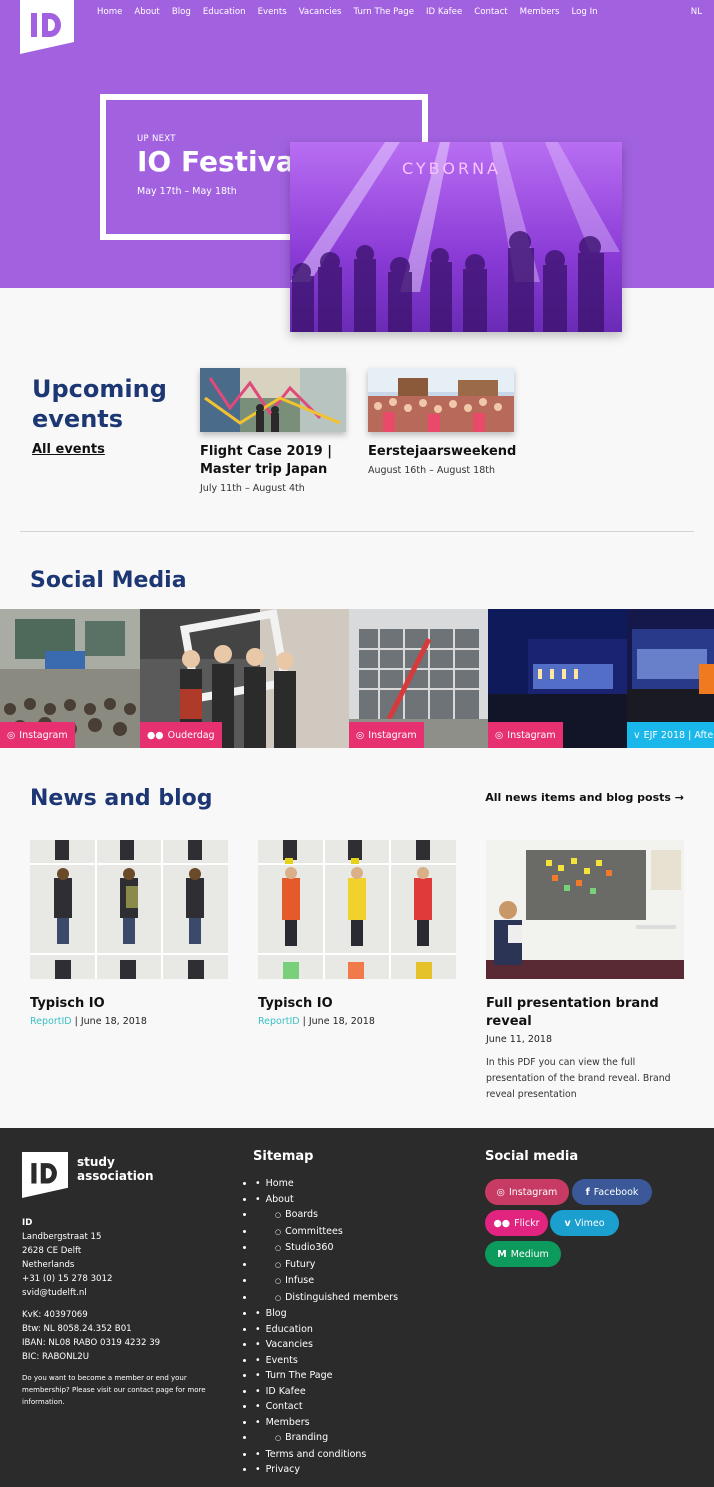 The height and width of the screenshot is (1487, 714). Describe the element at coordinates (540, 12) in the screenshot. I see `nav-members: Members` at that location.